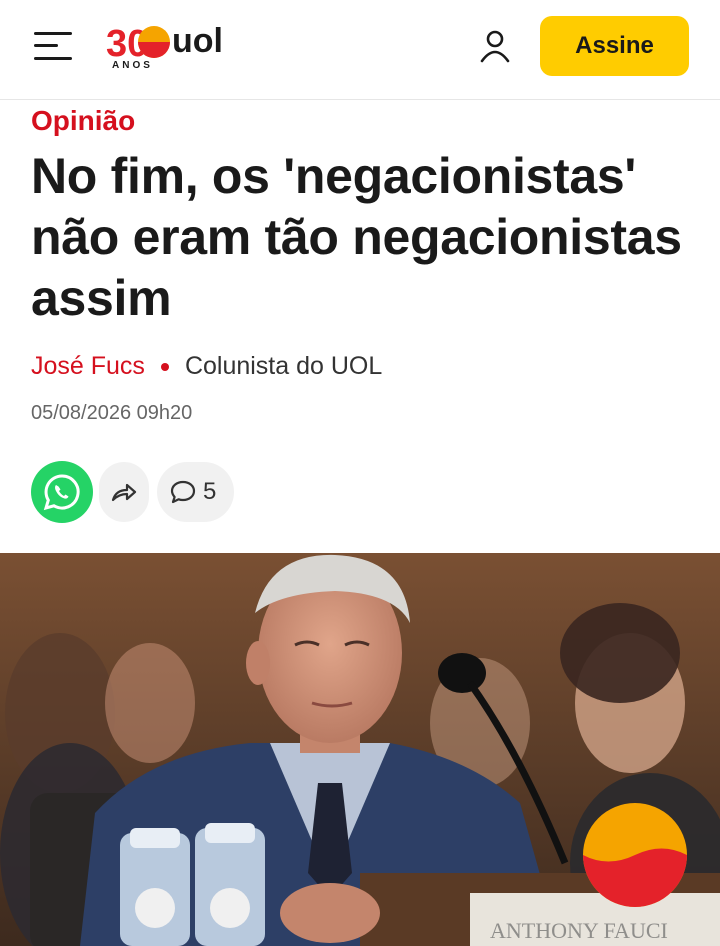 This screenshot has height=946, width=720. I want to click on uol-sun-badge-icon, so click(635, 855).